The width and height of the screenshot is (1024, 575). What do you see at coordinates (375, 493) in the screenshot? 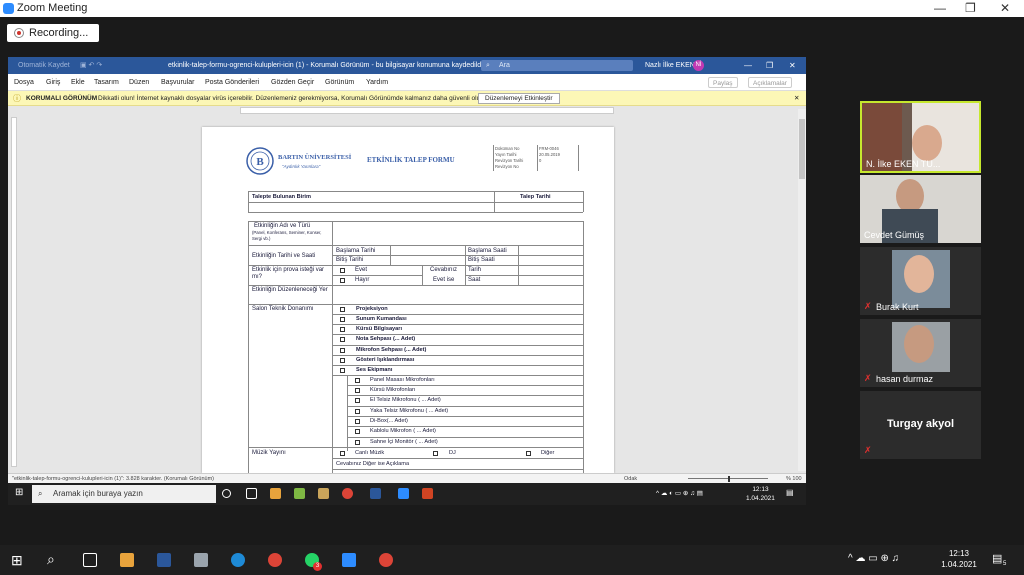
I see `inner-word-icon` at bounding box center [375, 493].